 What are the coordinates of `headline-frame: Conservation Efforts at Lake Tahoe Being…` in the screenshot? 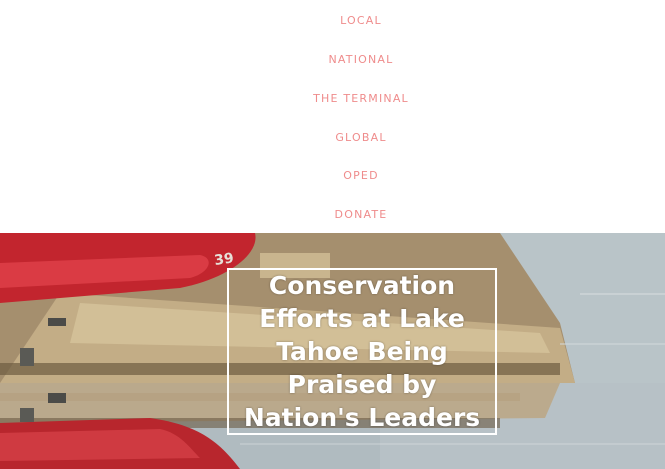 It's located at (362, 351).